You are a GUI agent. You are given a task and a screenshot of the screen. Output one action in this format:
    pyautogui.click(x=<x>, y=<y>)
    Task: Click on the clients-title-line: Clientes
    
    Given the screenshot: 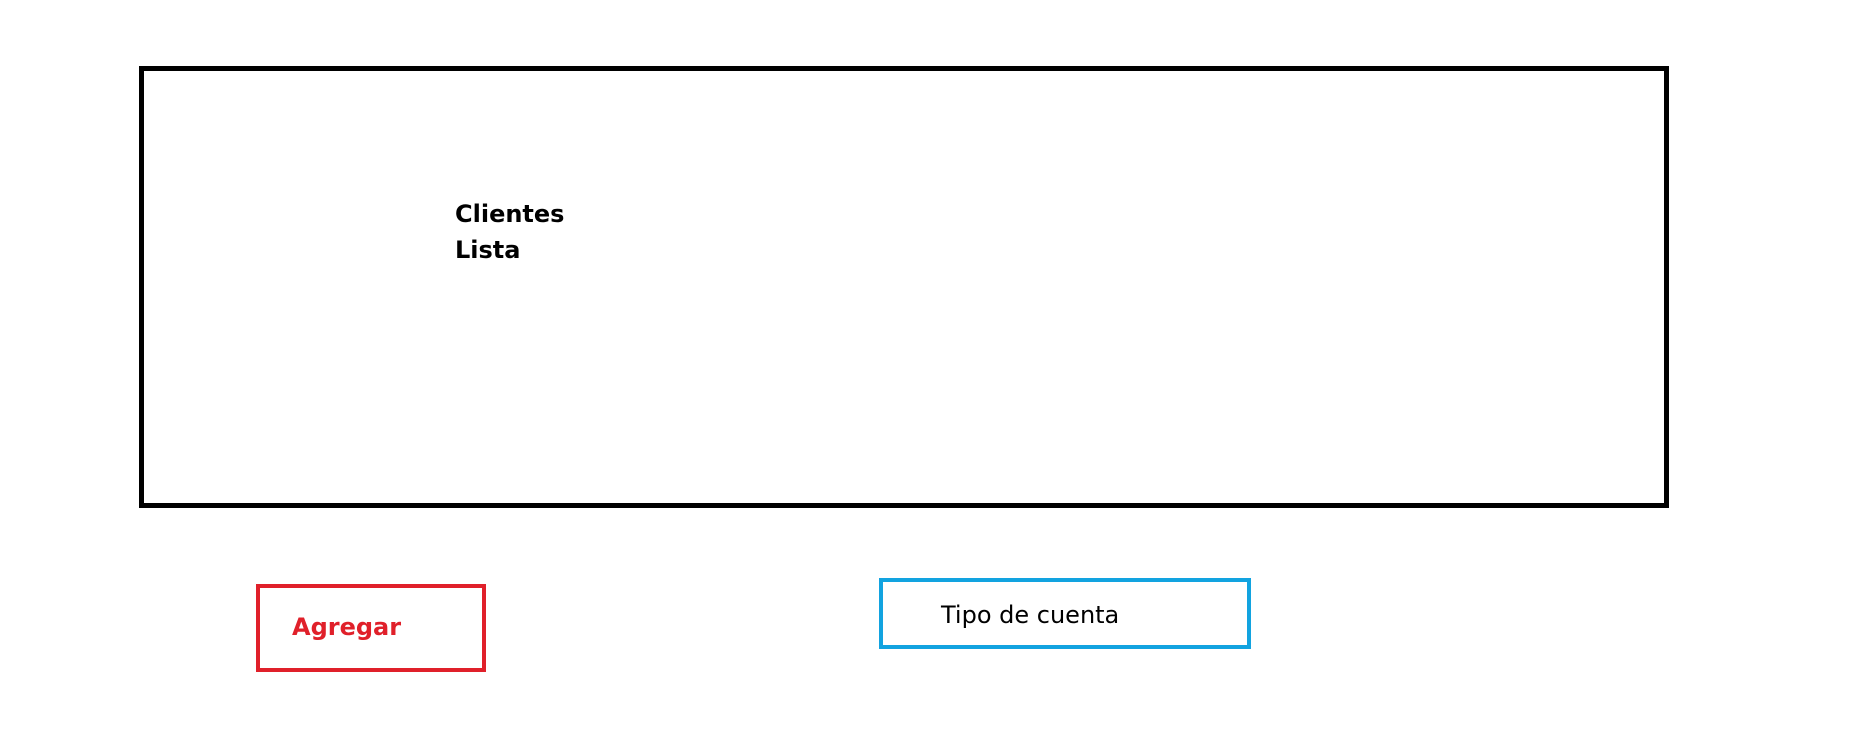 What is the action you would take?
    pyautogui.click(x=510, y=214)
    